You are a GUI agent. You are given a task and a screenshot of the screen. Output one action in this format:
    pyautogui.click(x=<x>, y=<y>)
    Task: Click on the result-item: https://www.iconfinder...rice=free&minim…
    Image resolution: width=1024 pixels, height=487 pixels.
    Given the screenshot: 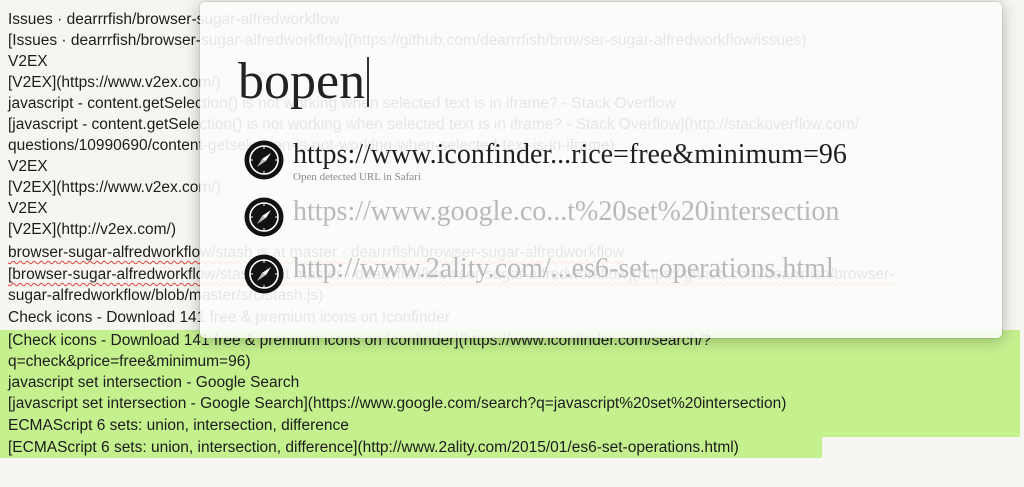 What is the action you would take?
    pyautogui.click(x=606, y=160)
    